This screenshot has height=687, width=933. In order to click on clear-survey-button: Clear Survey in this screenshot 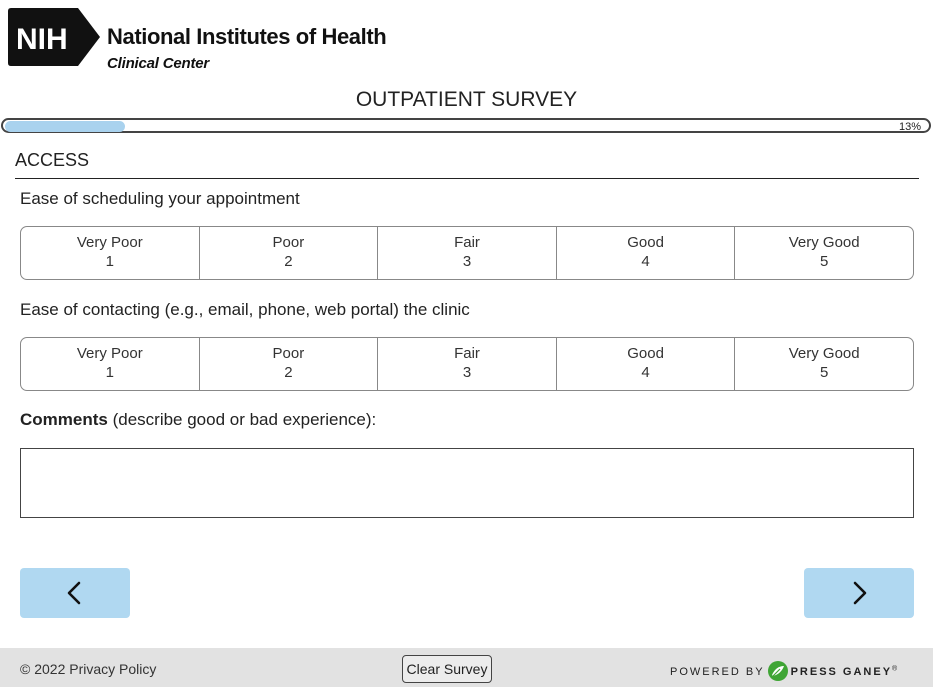, I will do `click(447, 669)`.